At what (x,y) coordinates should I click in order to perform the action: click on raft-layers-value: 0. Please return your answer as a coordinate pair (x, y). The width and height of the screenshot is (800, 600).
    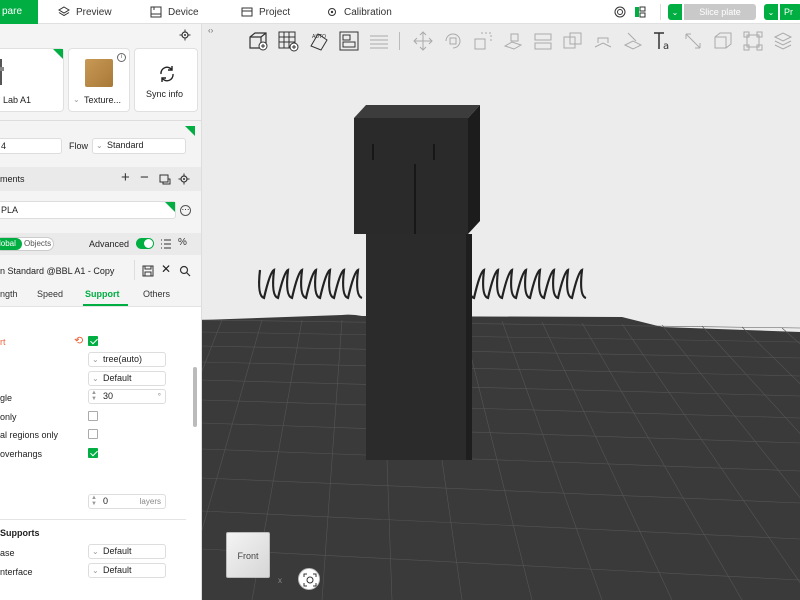
    Looking at the image, I should click on (106, 501).